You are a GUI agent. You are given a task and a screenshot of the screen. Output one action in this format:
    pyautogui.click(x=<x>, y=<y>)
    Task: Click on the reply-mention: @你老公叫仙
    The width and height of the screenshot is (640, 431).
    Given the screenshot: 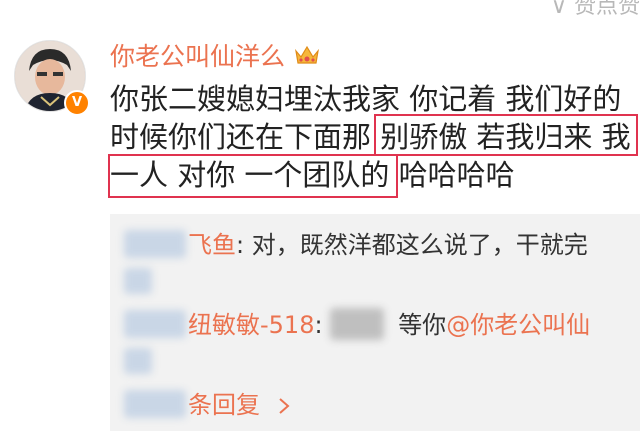 What is the action you would take?
    pyautogui.click(x=518, y=325)
    